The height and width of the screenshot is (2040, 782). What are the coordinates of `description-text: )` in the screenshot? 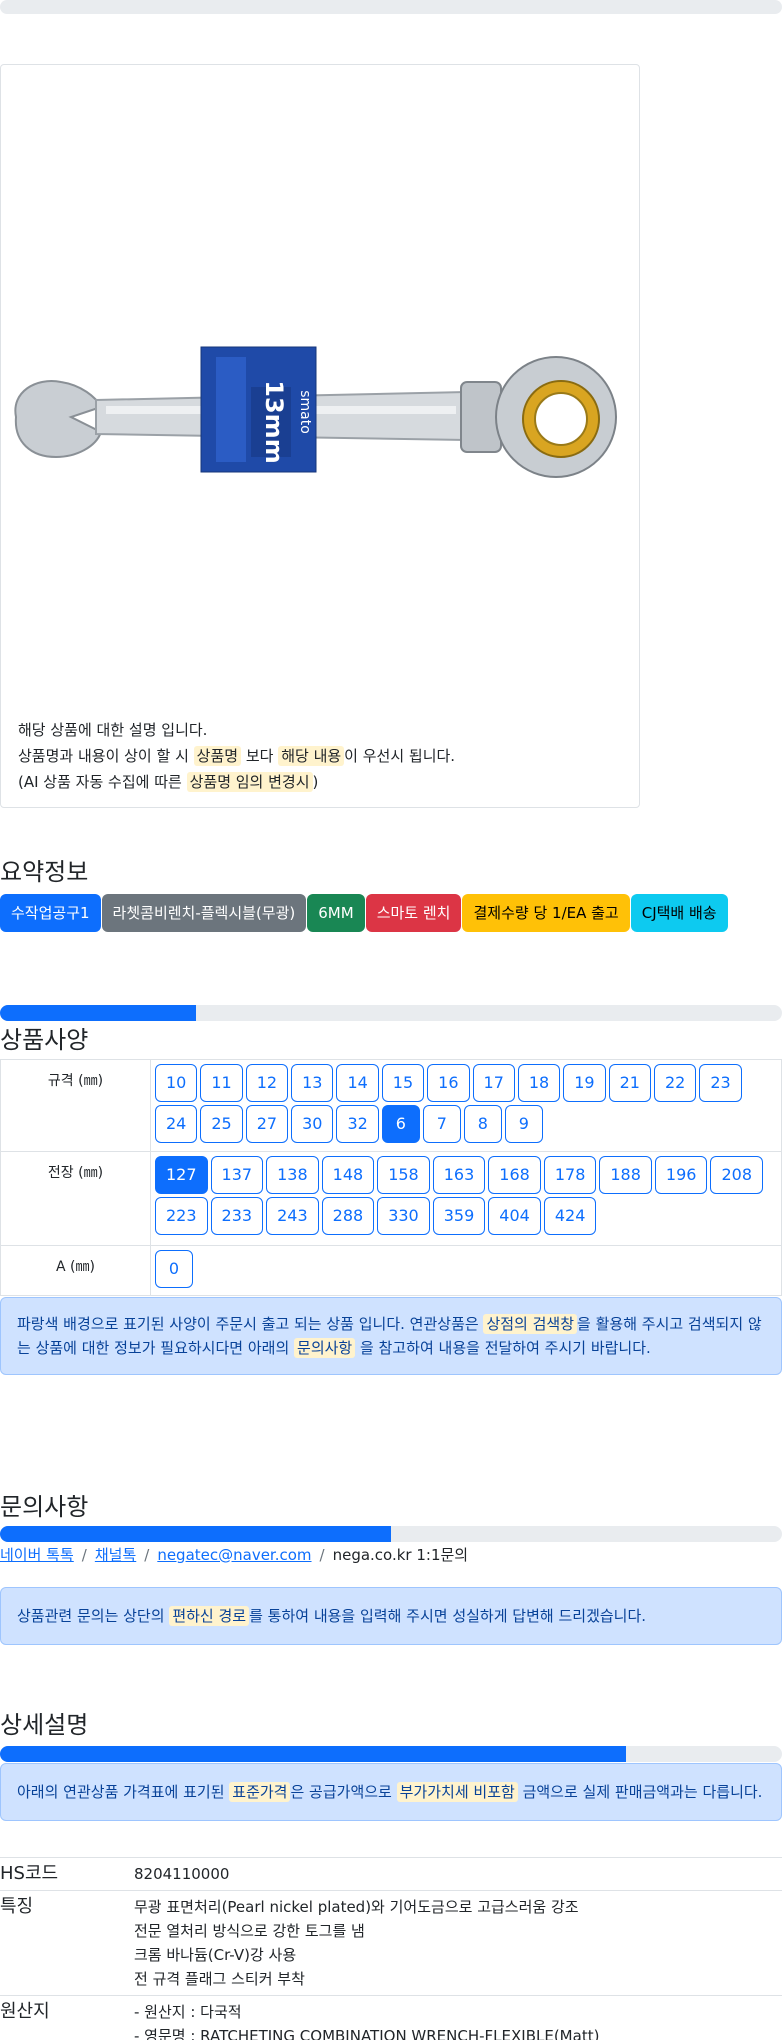 It's located at (315, 782).